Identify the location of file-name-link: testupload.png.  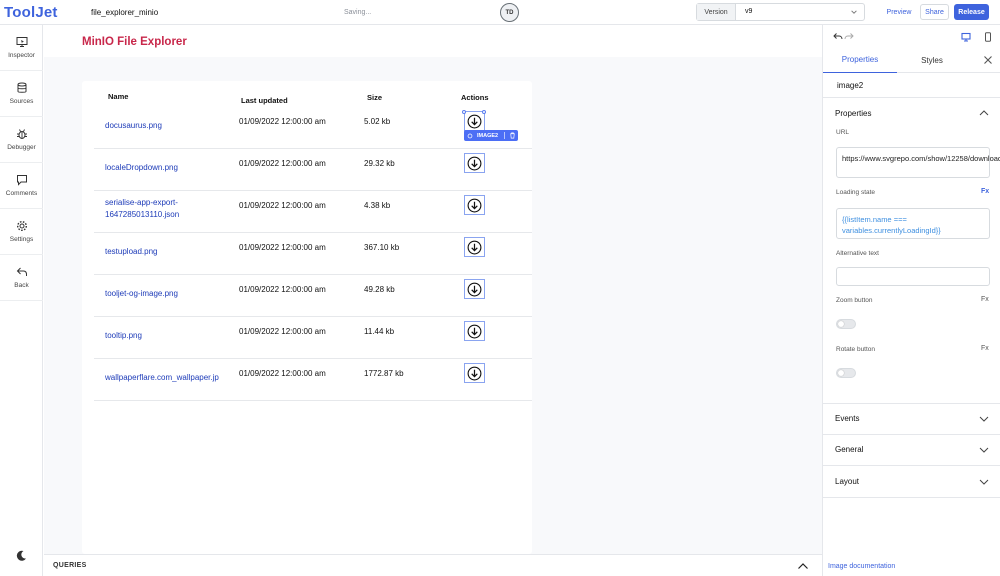
(170, 252).